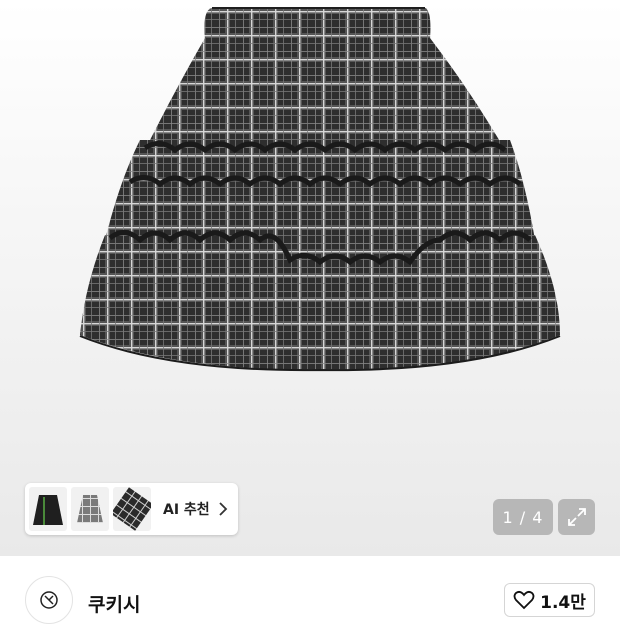 The height and width of the screenshot is (624, 620). I want to click on diagonal-plaid-skirt-icon, so click(132, 509).